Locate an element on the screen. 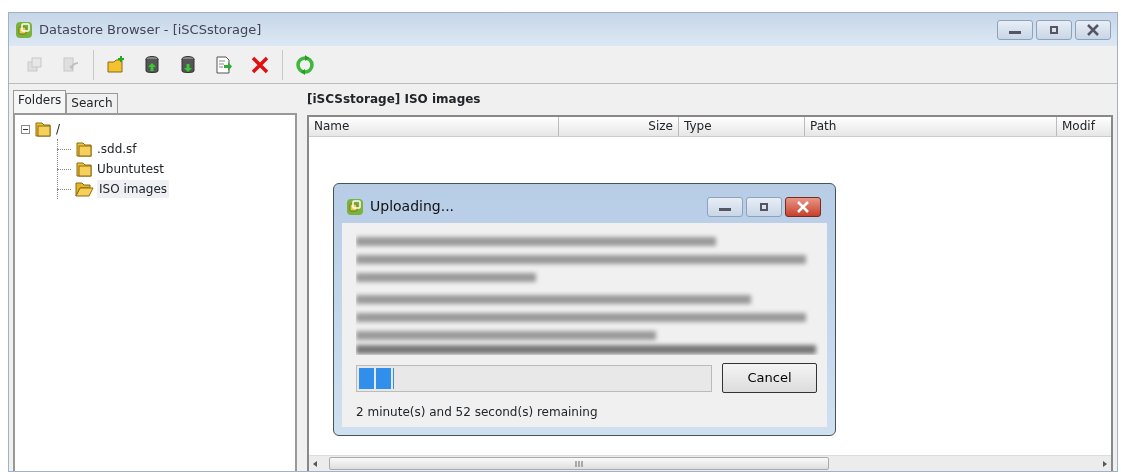 The height and width of the screenshot is (472, 1121). tree-item: .sdd.sf is located at coordinates (117, 149).